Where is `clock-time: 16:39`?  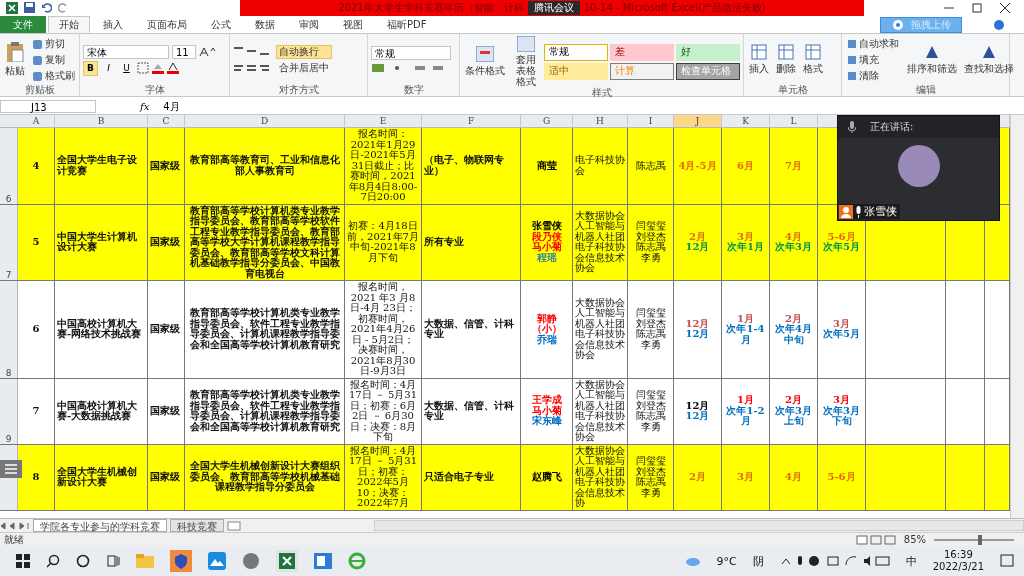
clock-time: 16:39 is located at coordinates (958, 555).